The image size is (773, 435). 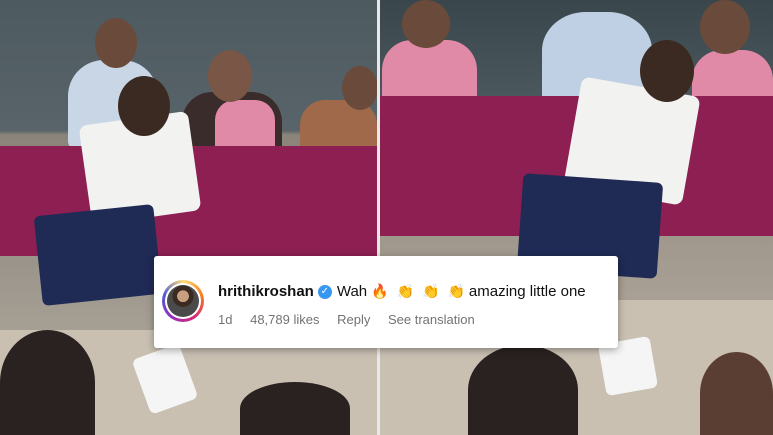 What do you see at coordinates (725, 27) in the screenshot?
I see `teacher-woman-4-head` at bounding box center [725, 27].